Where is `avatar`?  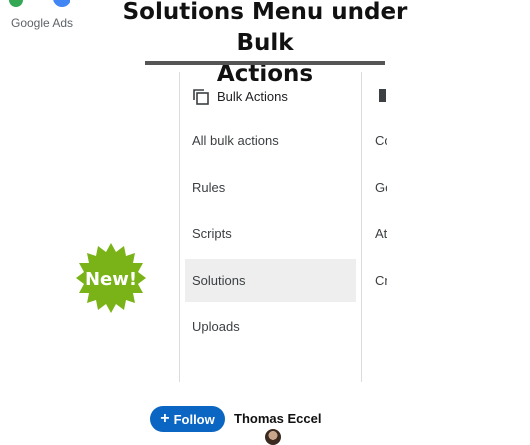 avatar is located at coordinates (273, 437).